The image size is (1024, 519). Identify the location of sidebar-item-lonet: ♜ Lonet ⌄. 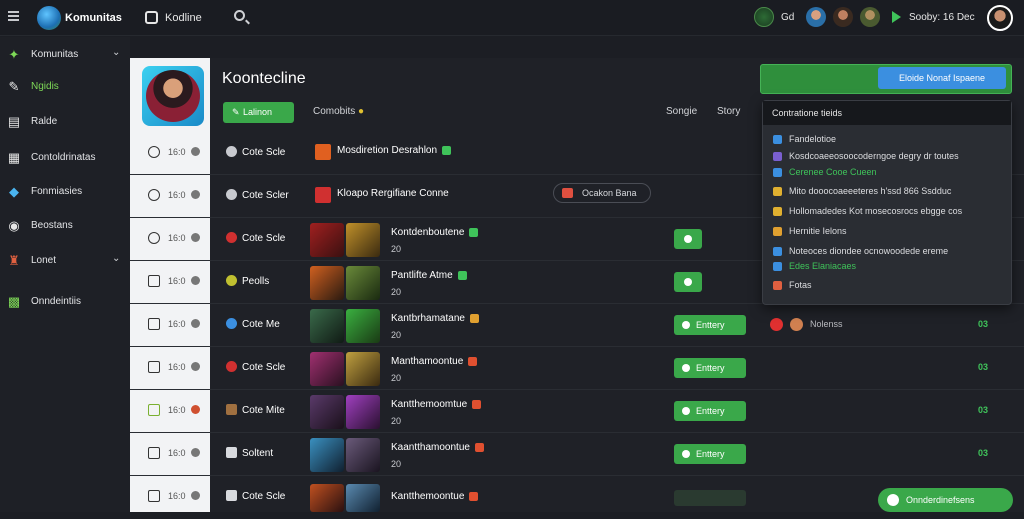
(65, 261).